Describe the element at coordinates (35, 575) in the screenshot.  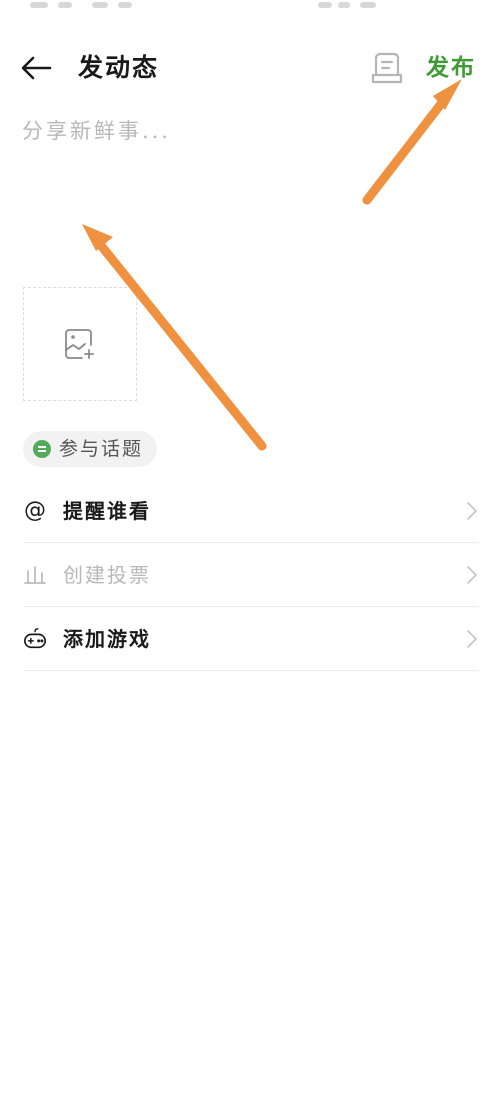
I see `poll-chart-icon` at that location.